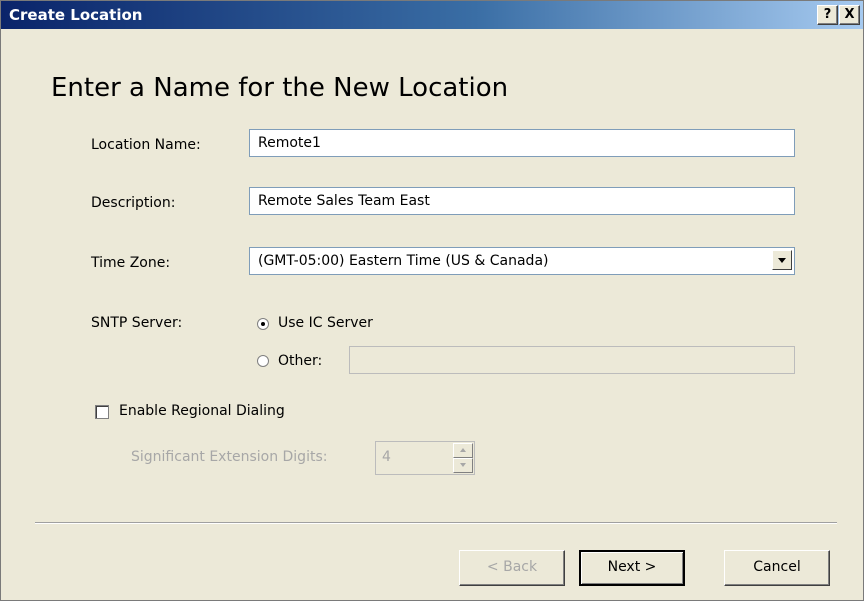  What do you see at coordinates (146, 145) in the screenshot?
I see `location-name-label: Location Name:` at bounding box center [146, 145].